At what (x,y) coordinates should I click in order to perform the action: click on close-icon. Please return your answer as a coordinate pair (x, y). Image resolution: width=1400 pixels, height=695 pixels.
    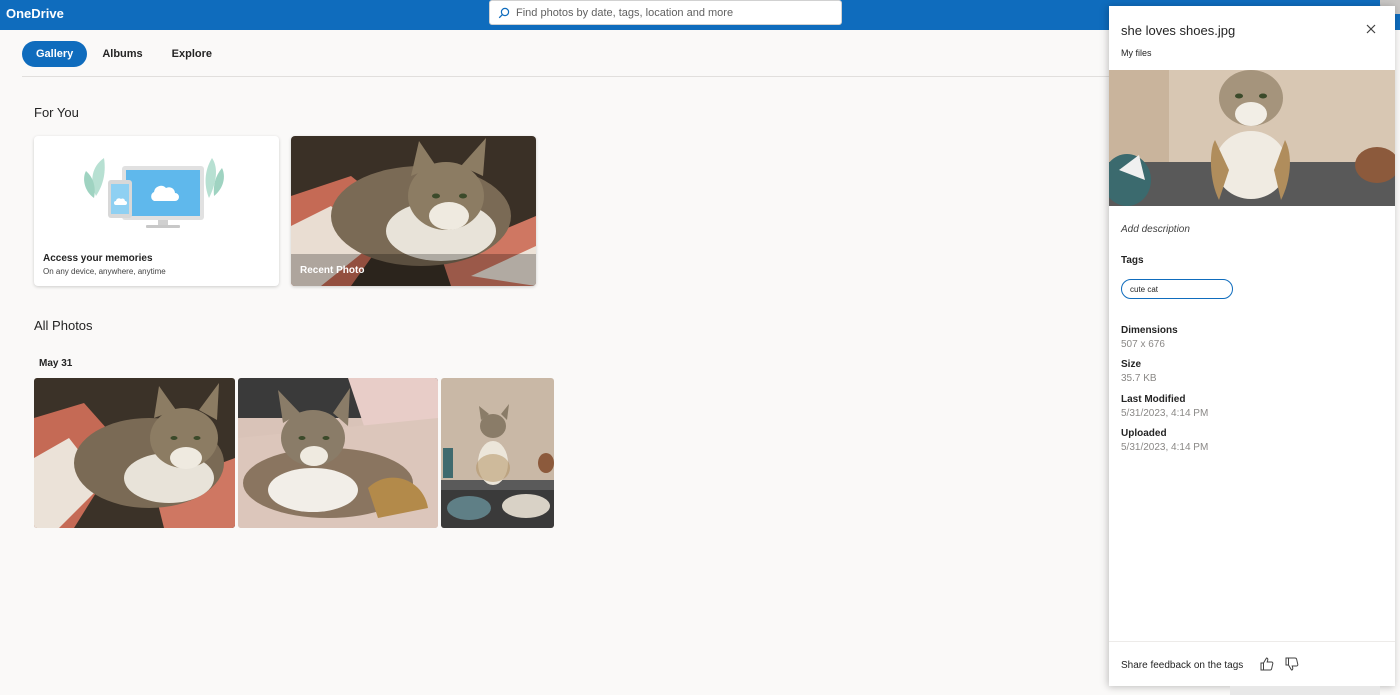
    Looking at the image, I should click on (1371, 29).